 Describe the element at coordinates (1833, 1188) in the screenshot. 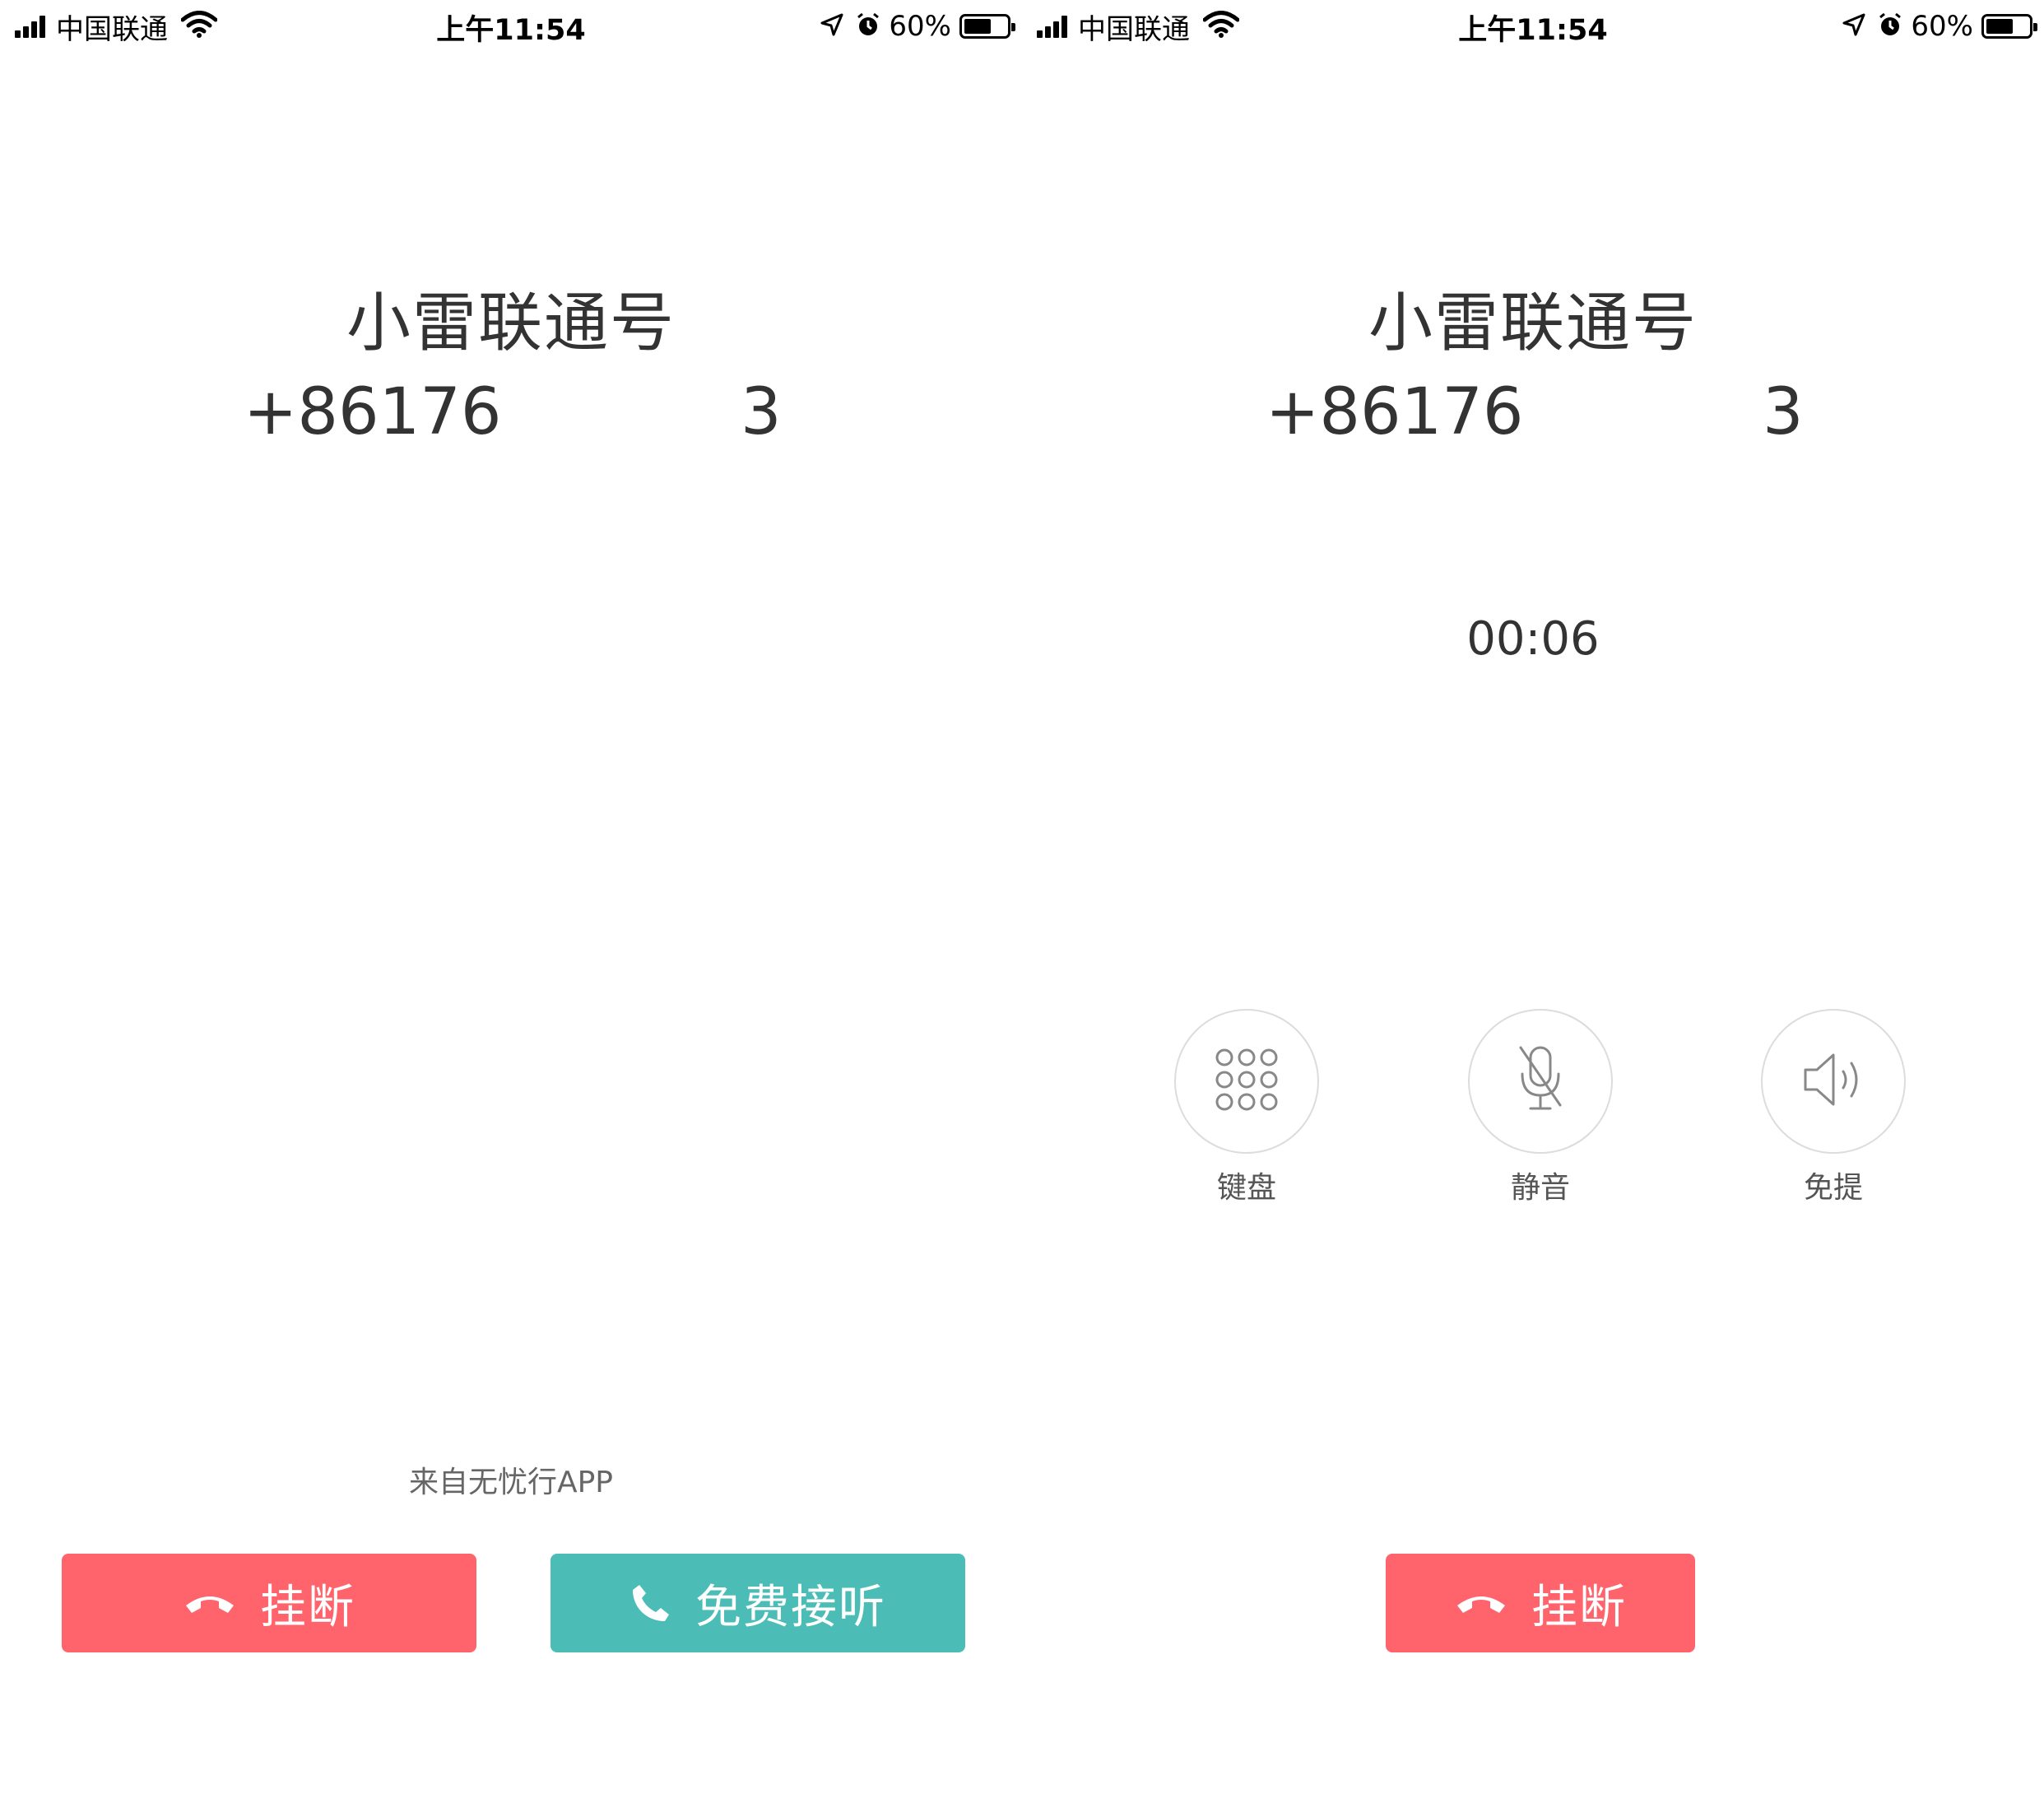

I see `speaker-label: 免提` at that location.